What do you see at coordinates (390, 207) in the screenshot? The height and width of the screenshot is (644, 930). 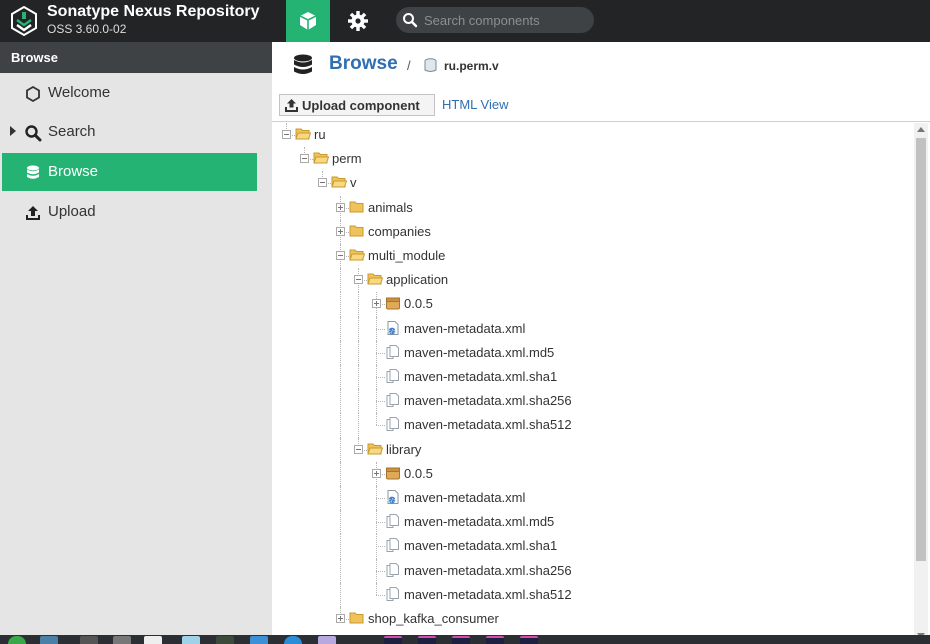 I see `tree-node-label: animals` at bounding box center [390, 207].